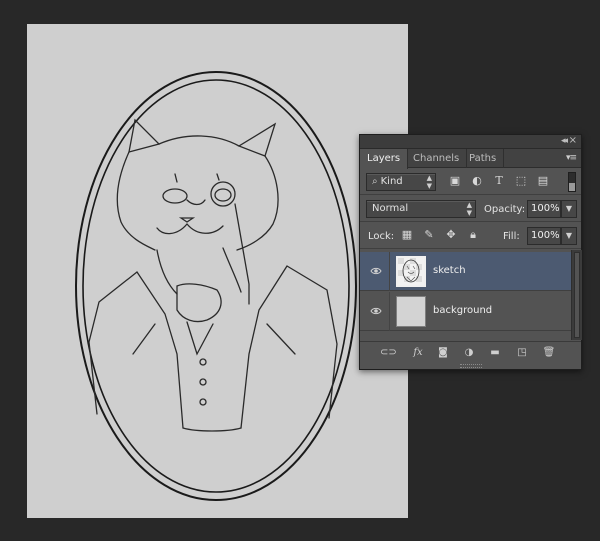 The height and width of the screenshot is (541, 600). Describe the element at coordinates (470, 142) in the screenshot. I see `panel-titlebar: ◂◂ ×` at that location.